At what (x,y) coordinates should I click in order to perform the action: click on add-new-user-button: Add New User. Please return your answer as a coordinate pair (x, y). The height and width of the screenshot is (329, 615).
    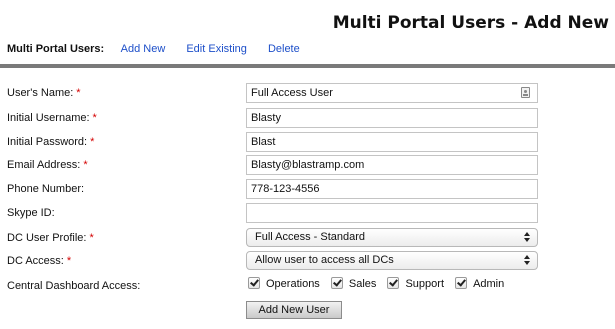
    Looking at the image, I should click on (294, 310).